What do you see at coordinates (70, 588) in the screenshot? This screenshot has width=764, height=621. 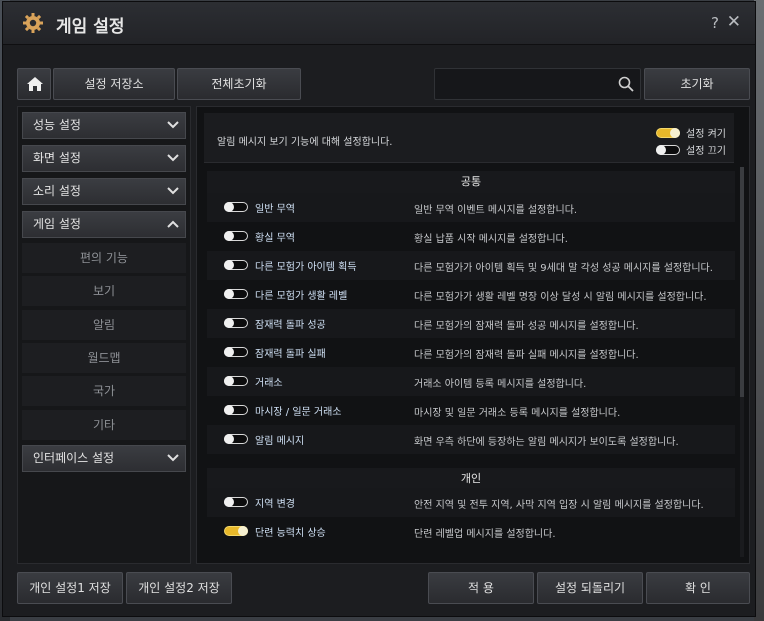 I see `save-personal-1-button: 개인 설정1 저장` at bounding box center [70, 588].